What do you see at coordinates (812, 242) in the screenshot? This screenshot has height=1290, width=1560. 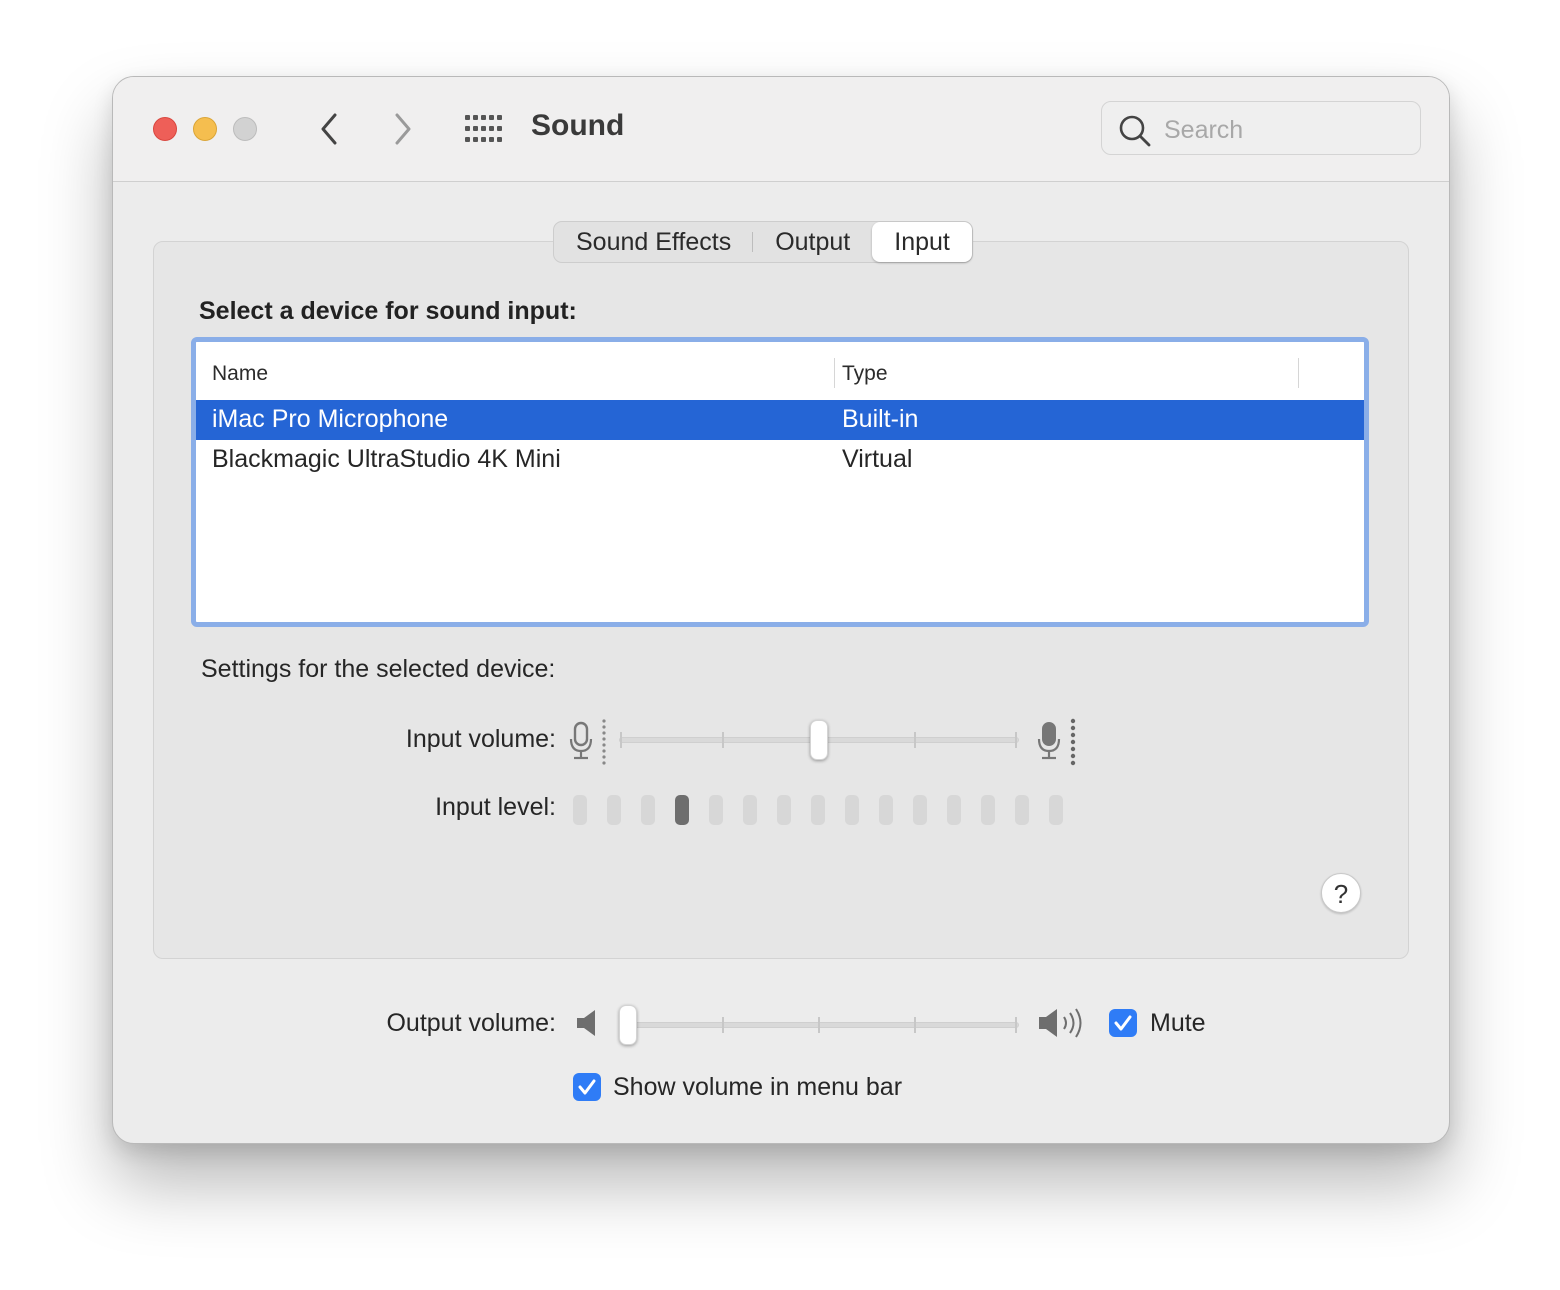 I see `tab-output: Output` at bounding box center [812, 242].